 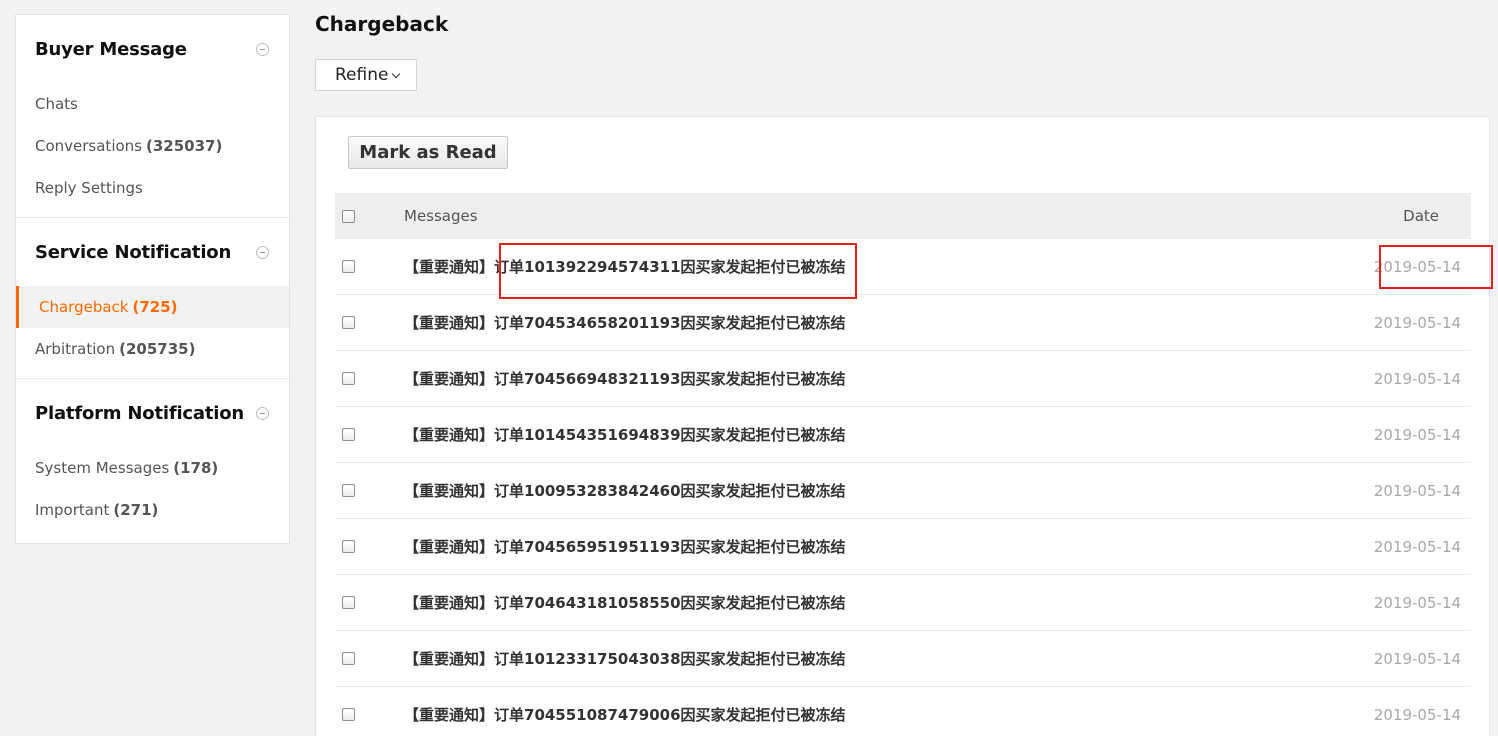 I want to click on sidebar-item-count: (271), so click(x=136, y=510).